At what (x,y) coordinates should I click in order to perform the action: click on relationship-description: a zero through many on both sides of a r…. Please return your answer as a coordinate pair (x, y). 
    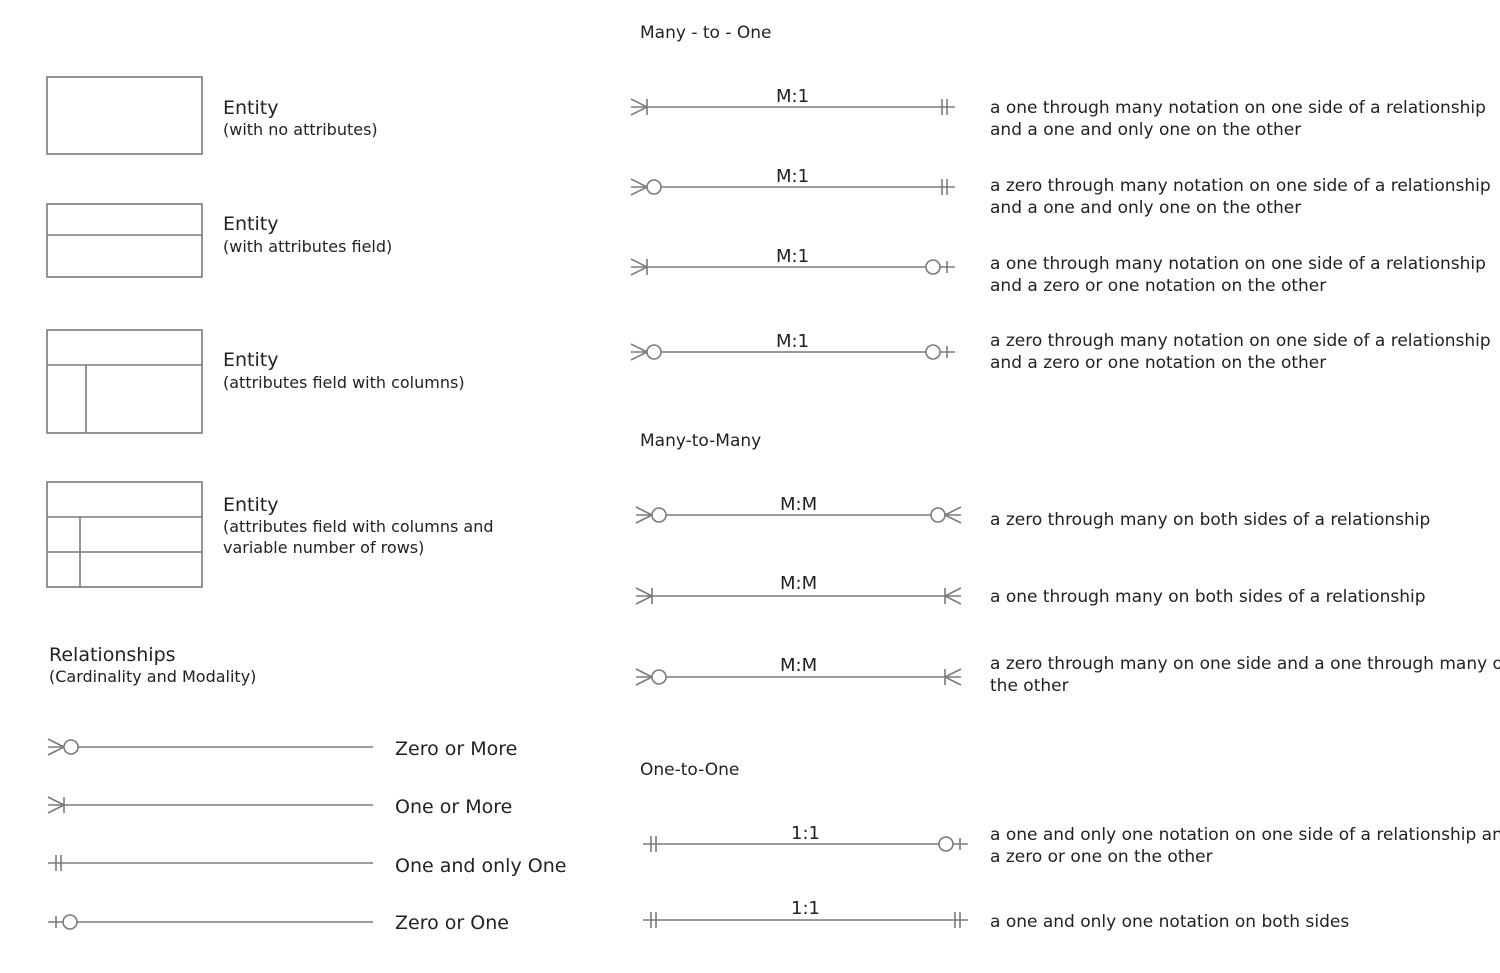
    Looking at the image, I should click on (1210, 520).